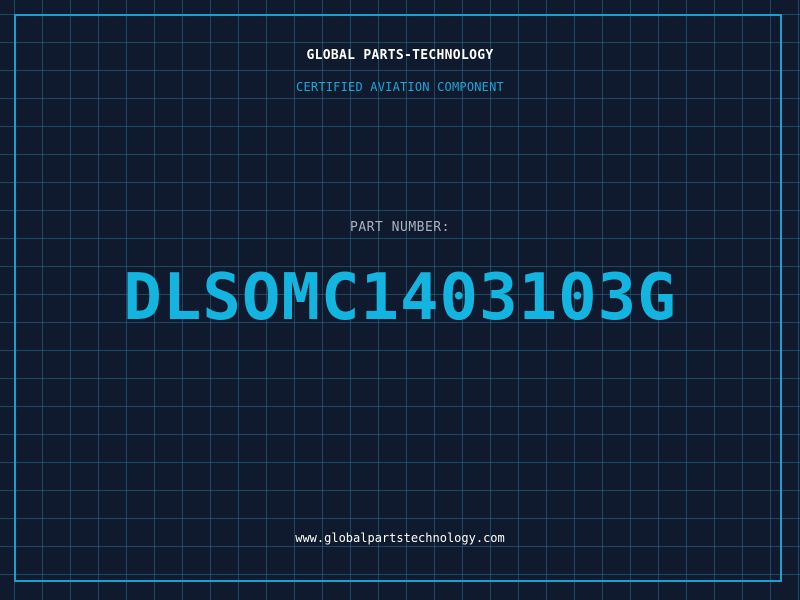 This screenshot has height=600, width=800. I want to click on website-url: www.globalpartstechnology.com, so click(400, 538).